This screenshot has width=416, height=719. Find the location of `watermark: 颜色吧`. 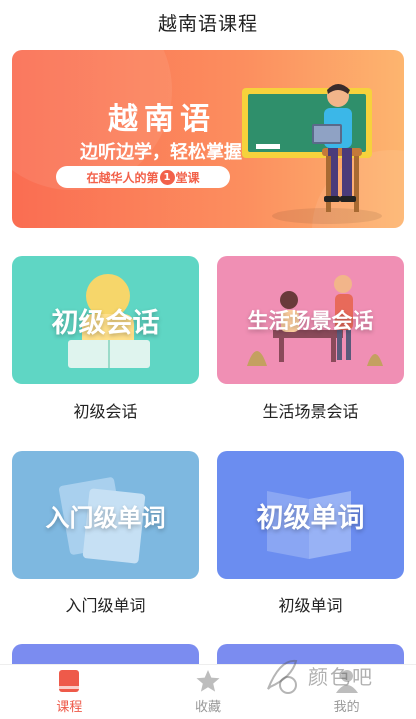

watermark: 颜色吧 is located at coordinates (337, 675).